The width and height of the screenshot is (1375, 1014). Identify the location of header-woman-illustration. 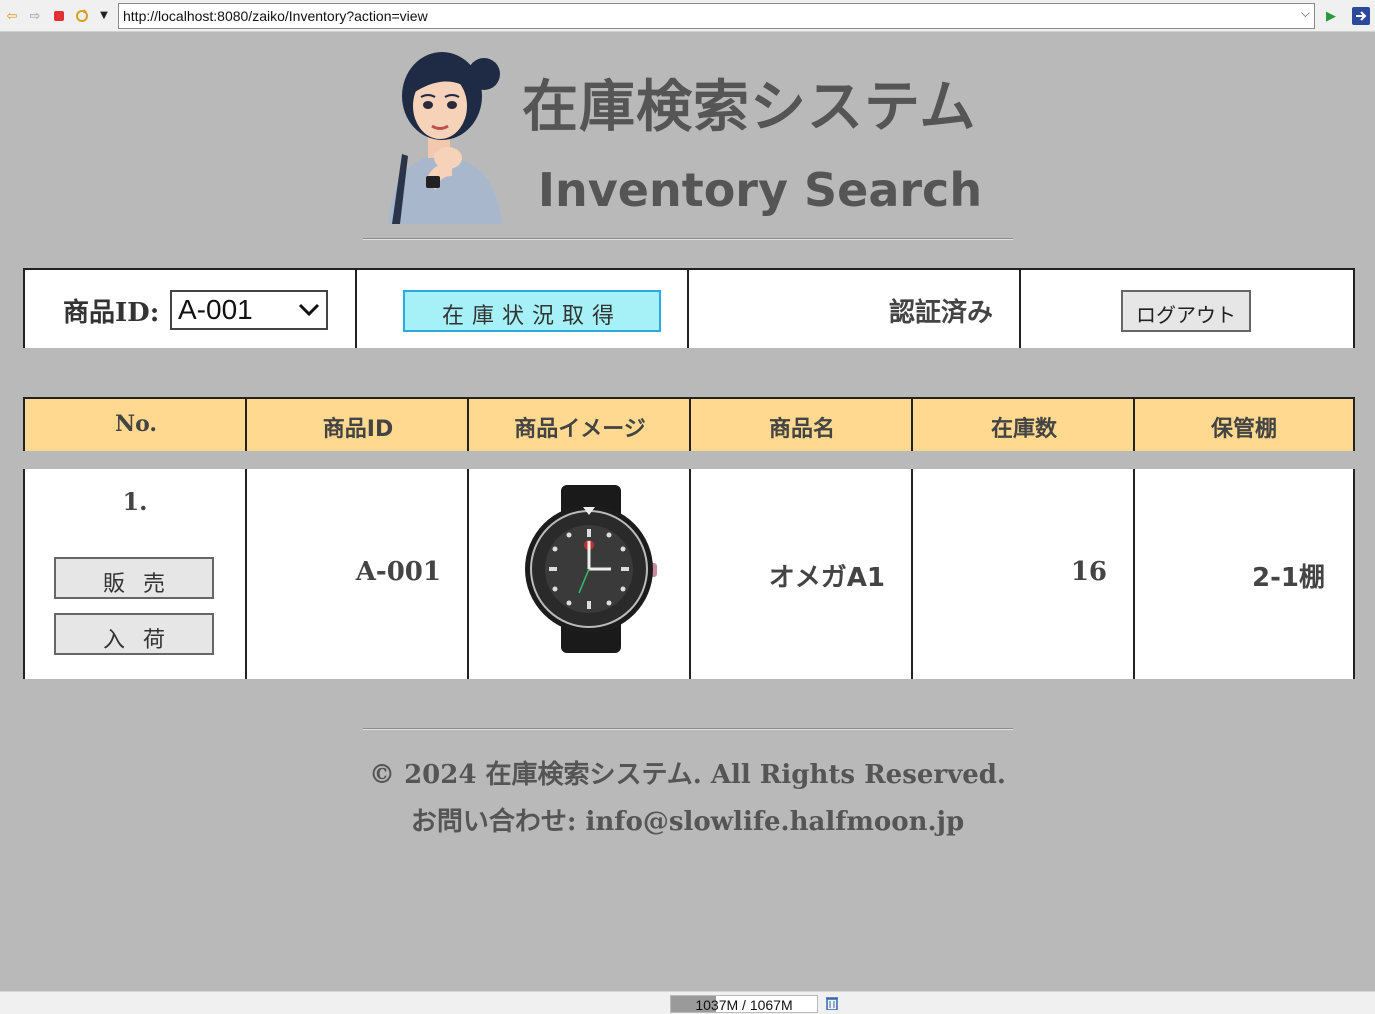
(441, 137).